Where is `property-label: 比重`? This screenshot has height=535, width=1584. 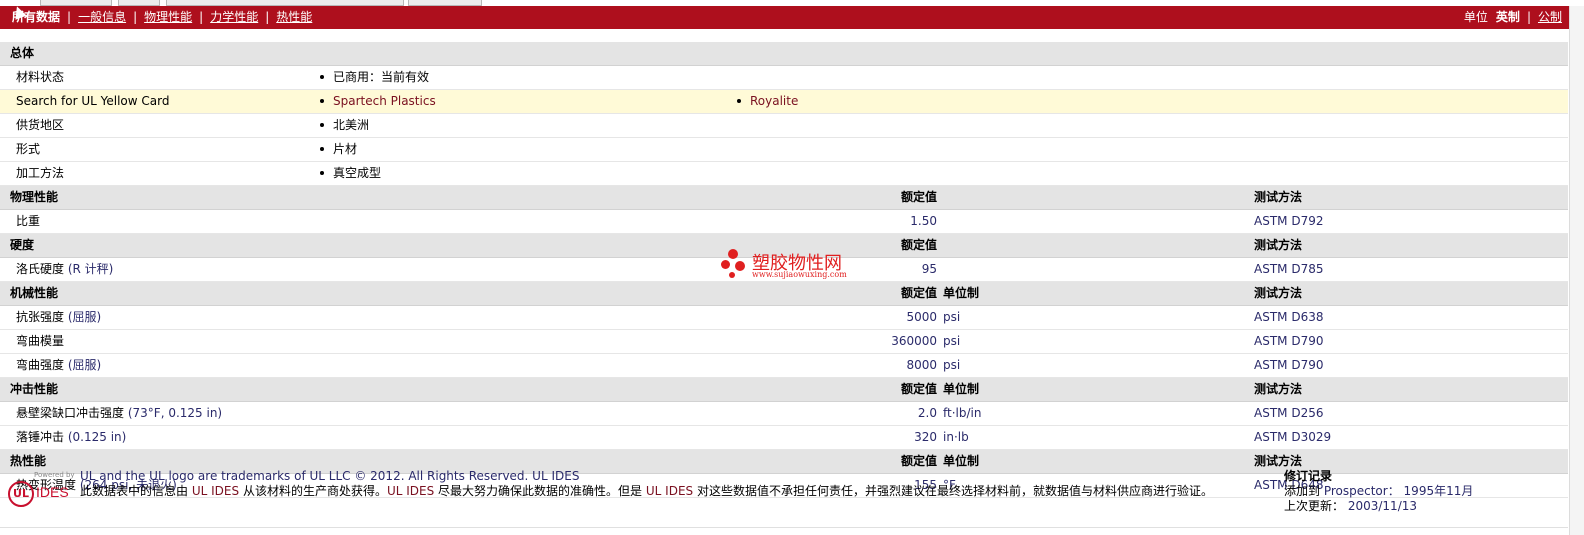 property-label: 比重 is located at coordinates (28, 221).